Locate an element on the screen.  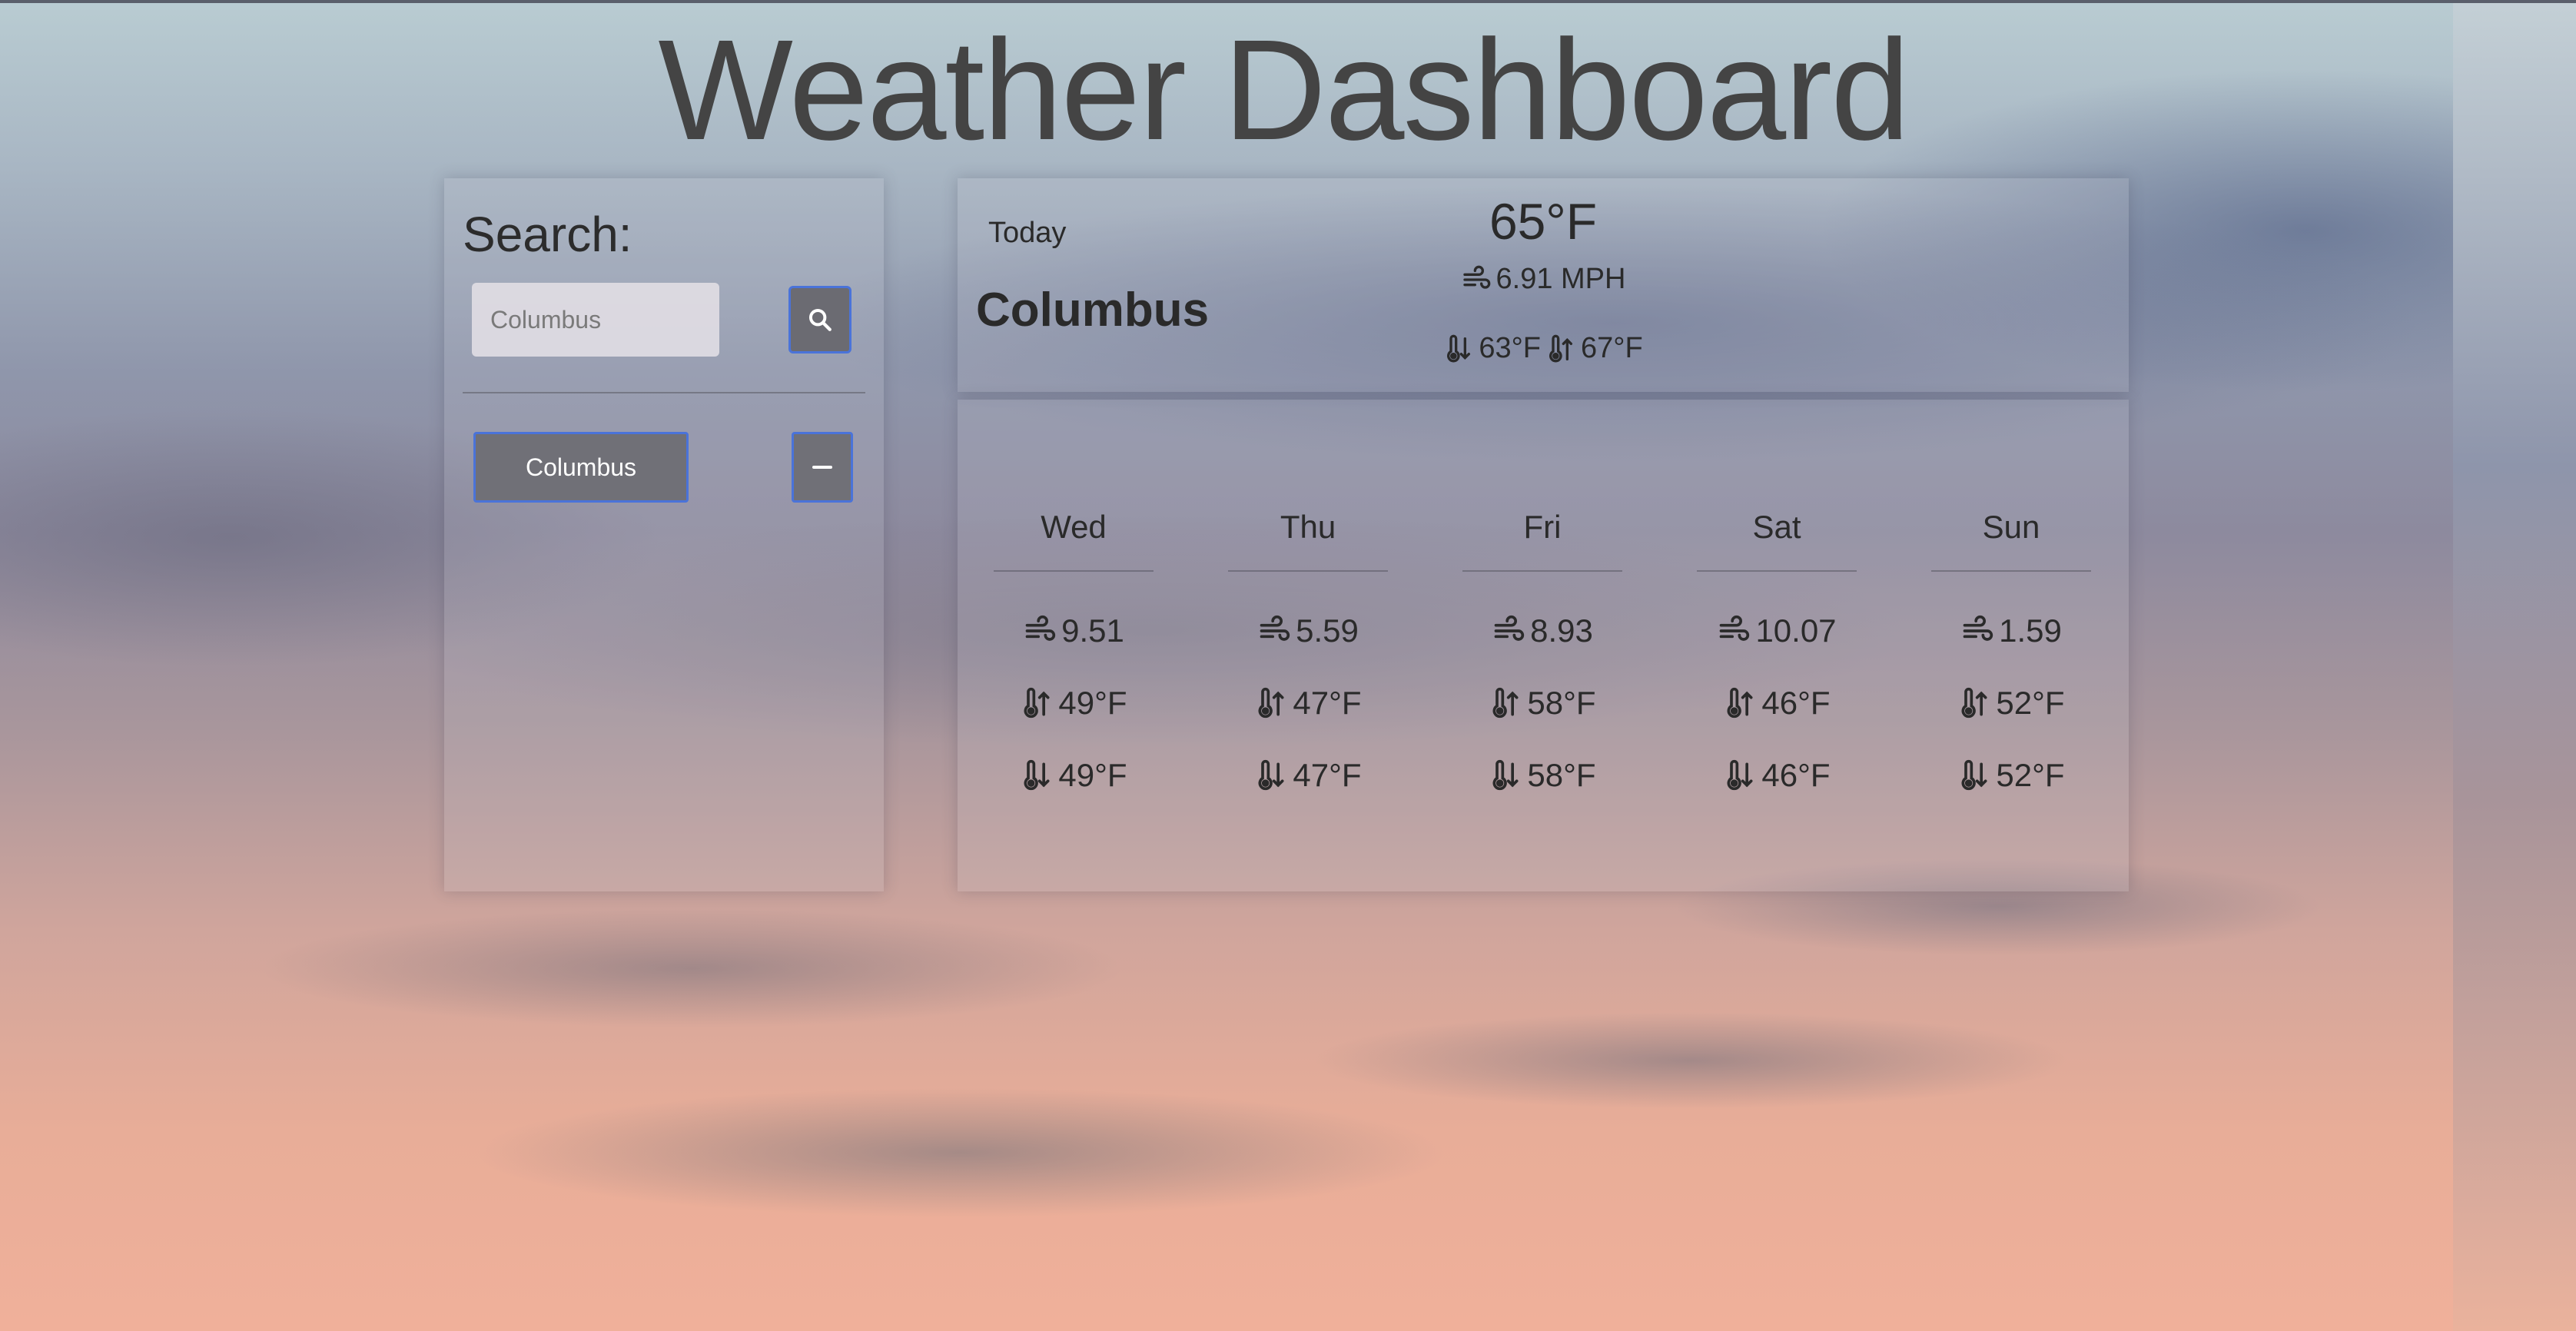
forecast-low: 47°F is located at coordinates (1308, 775).